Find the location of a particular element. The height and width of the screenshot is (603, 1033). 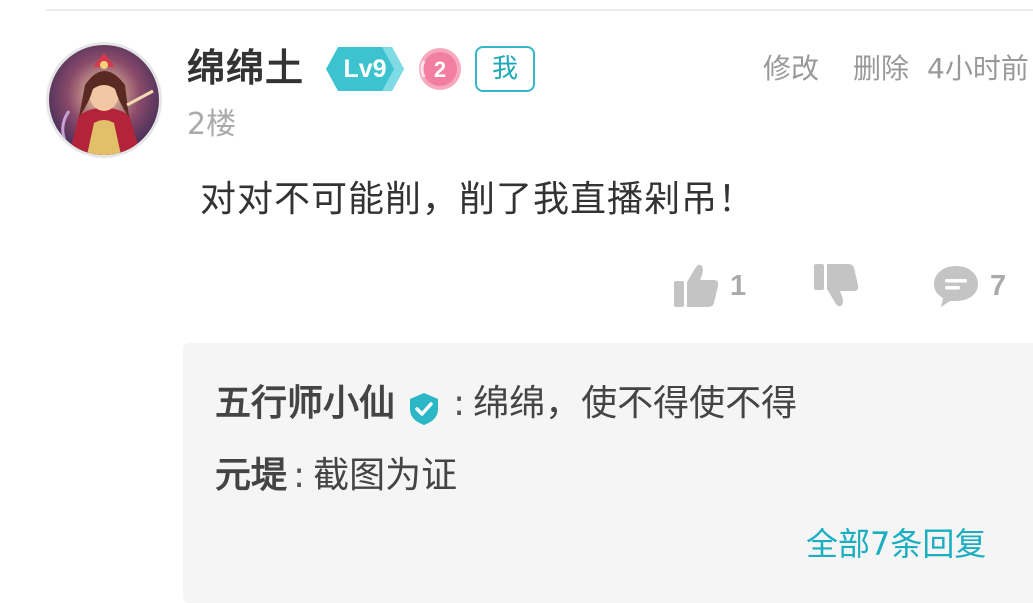

comment-text: 对对不可能削，削了我直播剁吊！ is located at coordinates (478, 199).